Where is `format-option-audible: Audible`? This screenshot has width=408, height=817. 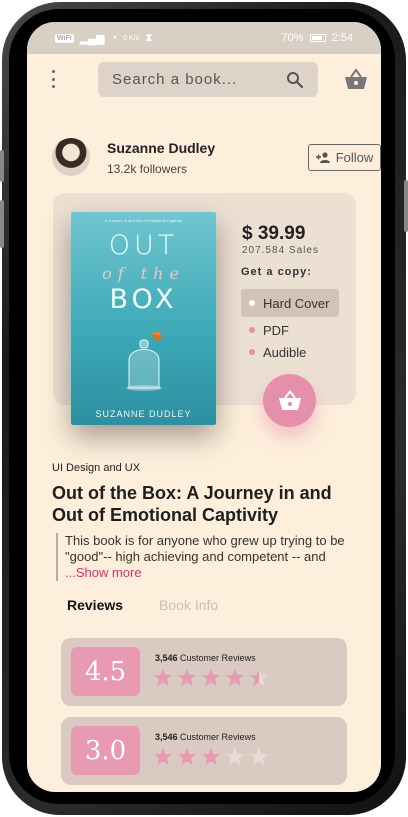 format-option-audible: Audible is located at coordinates (291, 352).